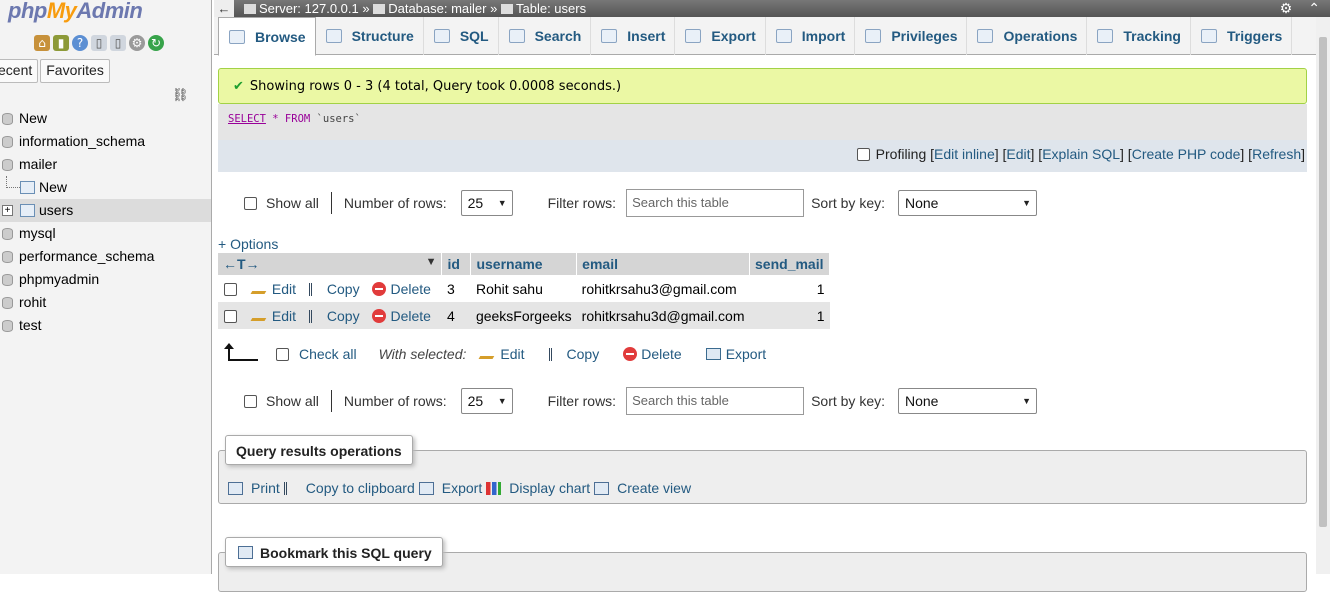 Image resolution: width=1330 pixels, height=592 pixels. I want to click on cell-id: 3, so click(456, 288).